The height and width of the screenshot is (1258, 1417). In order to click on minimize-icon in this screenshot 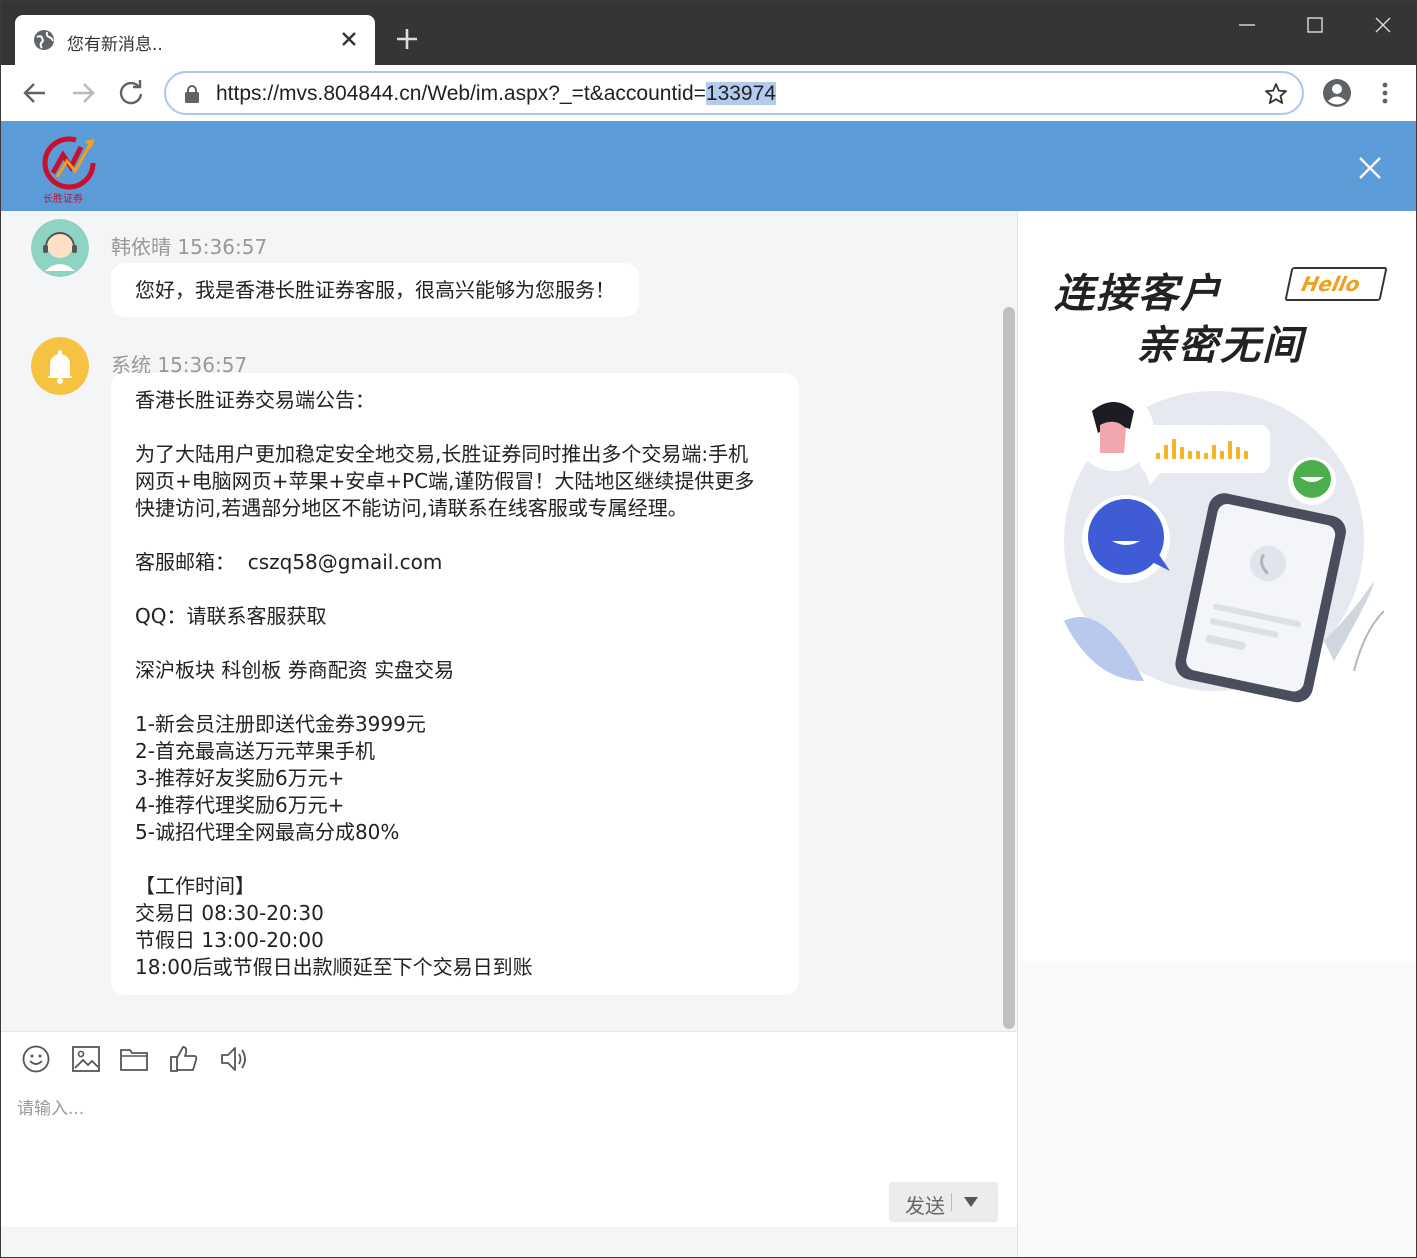, I will do `click(1247, 25)`.